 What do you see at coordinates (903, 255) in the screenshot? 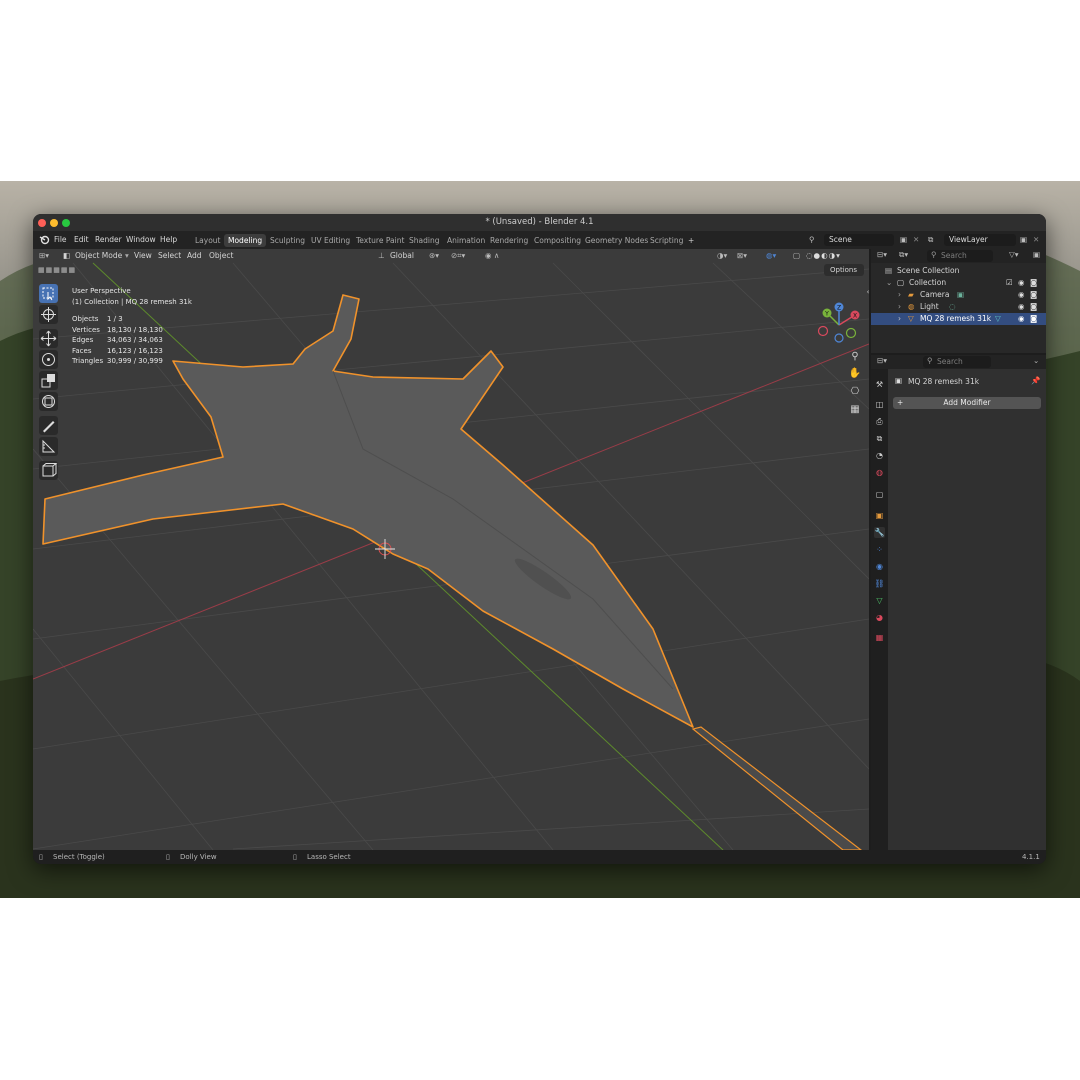
I see `display-mode-icon: ⧉▾` at bounding box center [903, 255].